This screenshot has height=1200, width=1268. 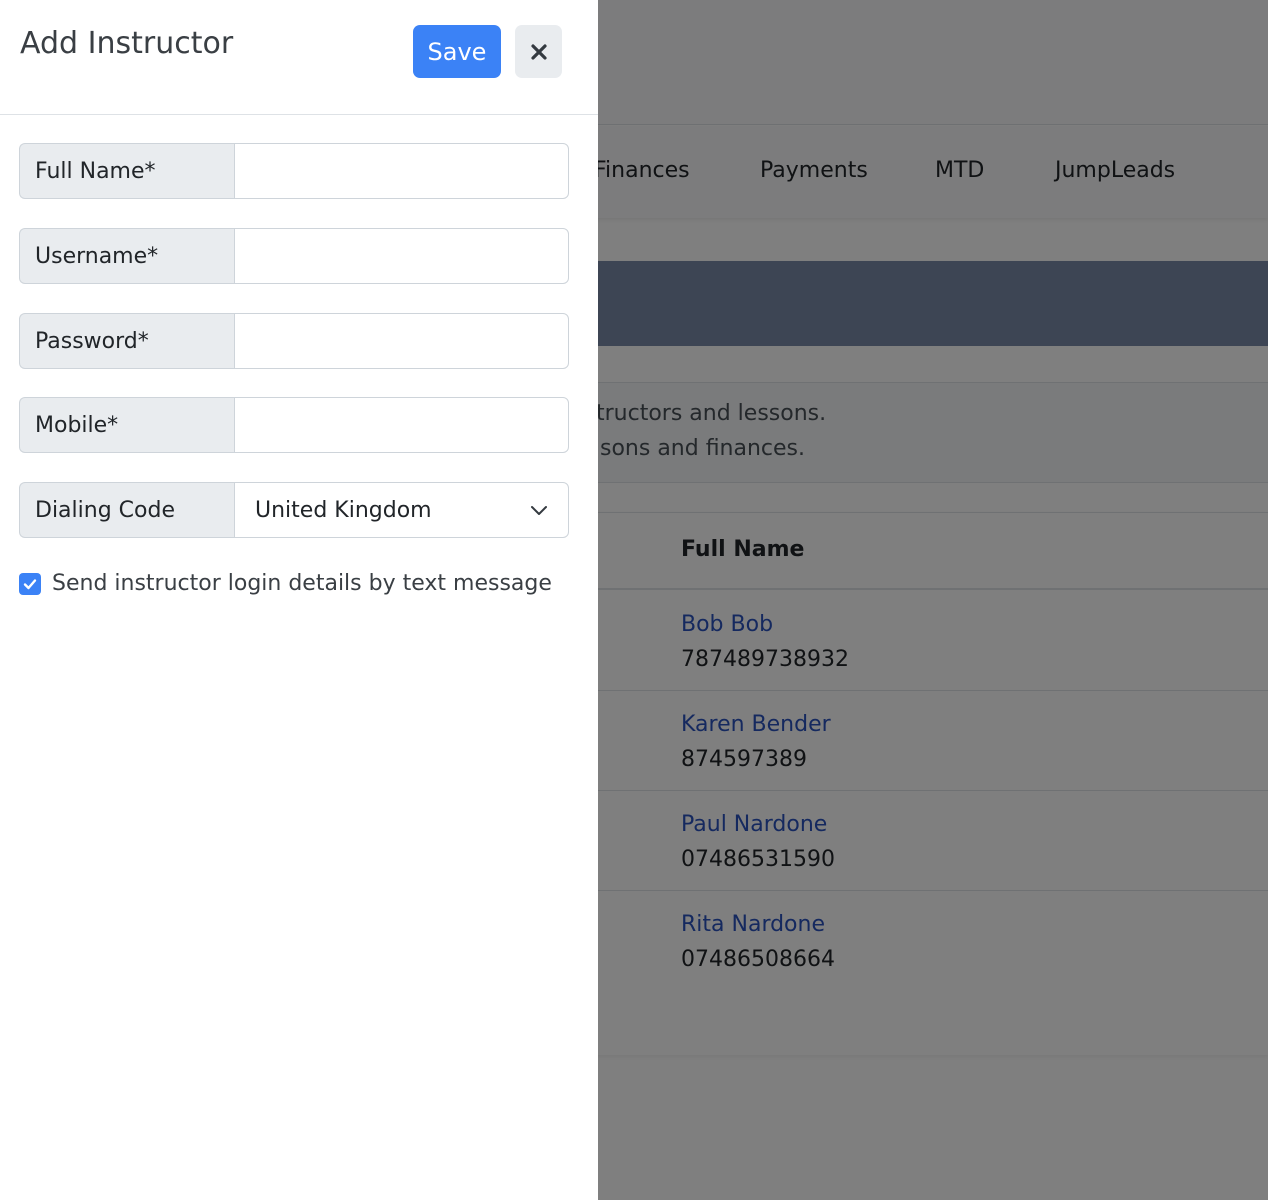 I want to click on full-name-input, so click(x=401, y=171).